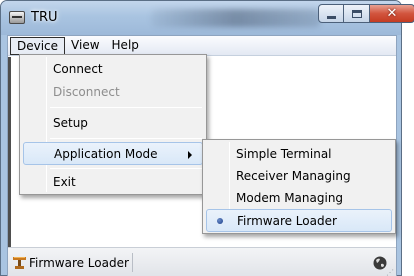  What do you see at coordinates (331, 17) in the screenshot?
I see `minimize-icon` at bounding box center [331, 17].